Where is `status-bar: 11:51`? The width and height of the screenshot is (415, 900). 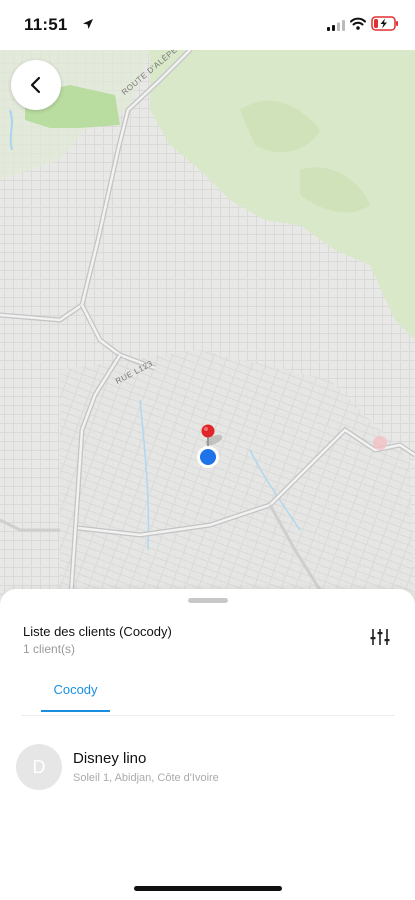
status-bar: 11:51 is located at coordinates (207, 25).